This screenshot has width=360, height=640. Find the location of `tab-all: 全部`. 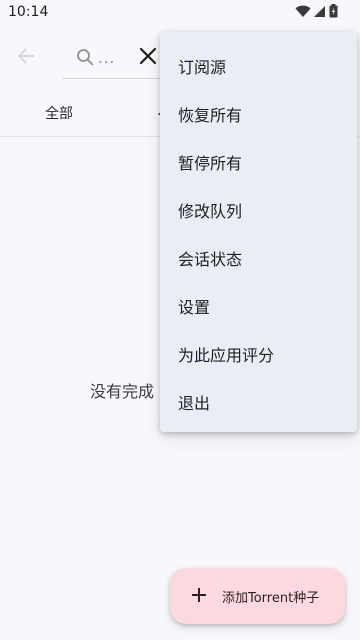

tab-all: 全部 is located at coordinates (59, 113).